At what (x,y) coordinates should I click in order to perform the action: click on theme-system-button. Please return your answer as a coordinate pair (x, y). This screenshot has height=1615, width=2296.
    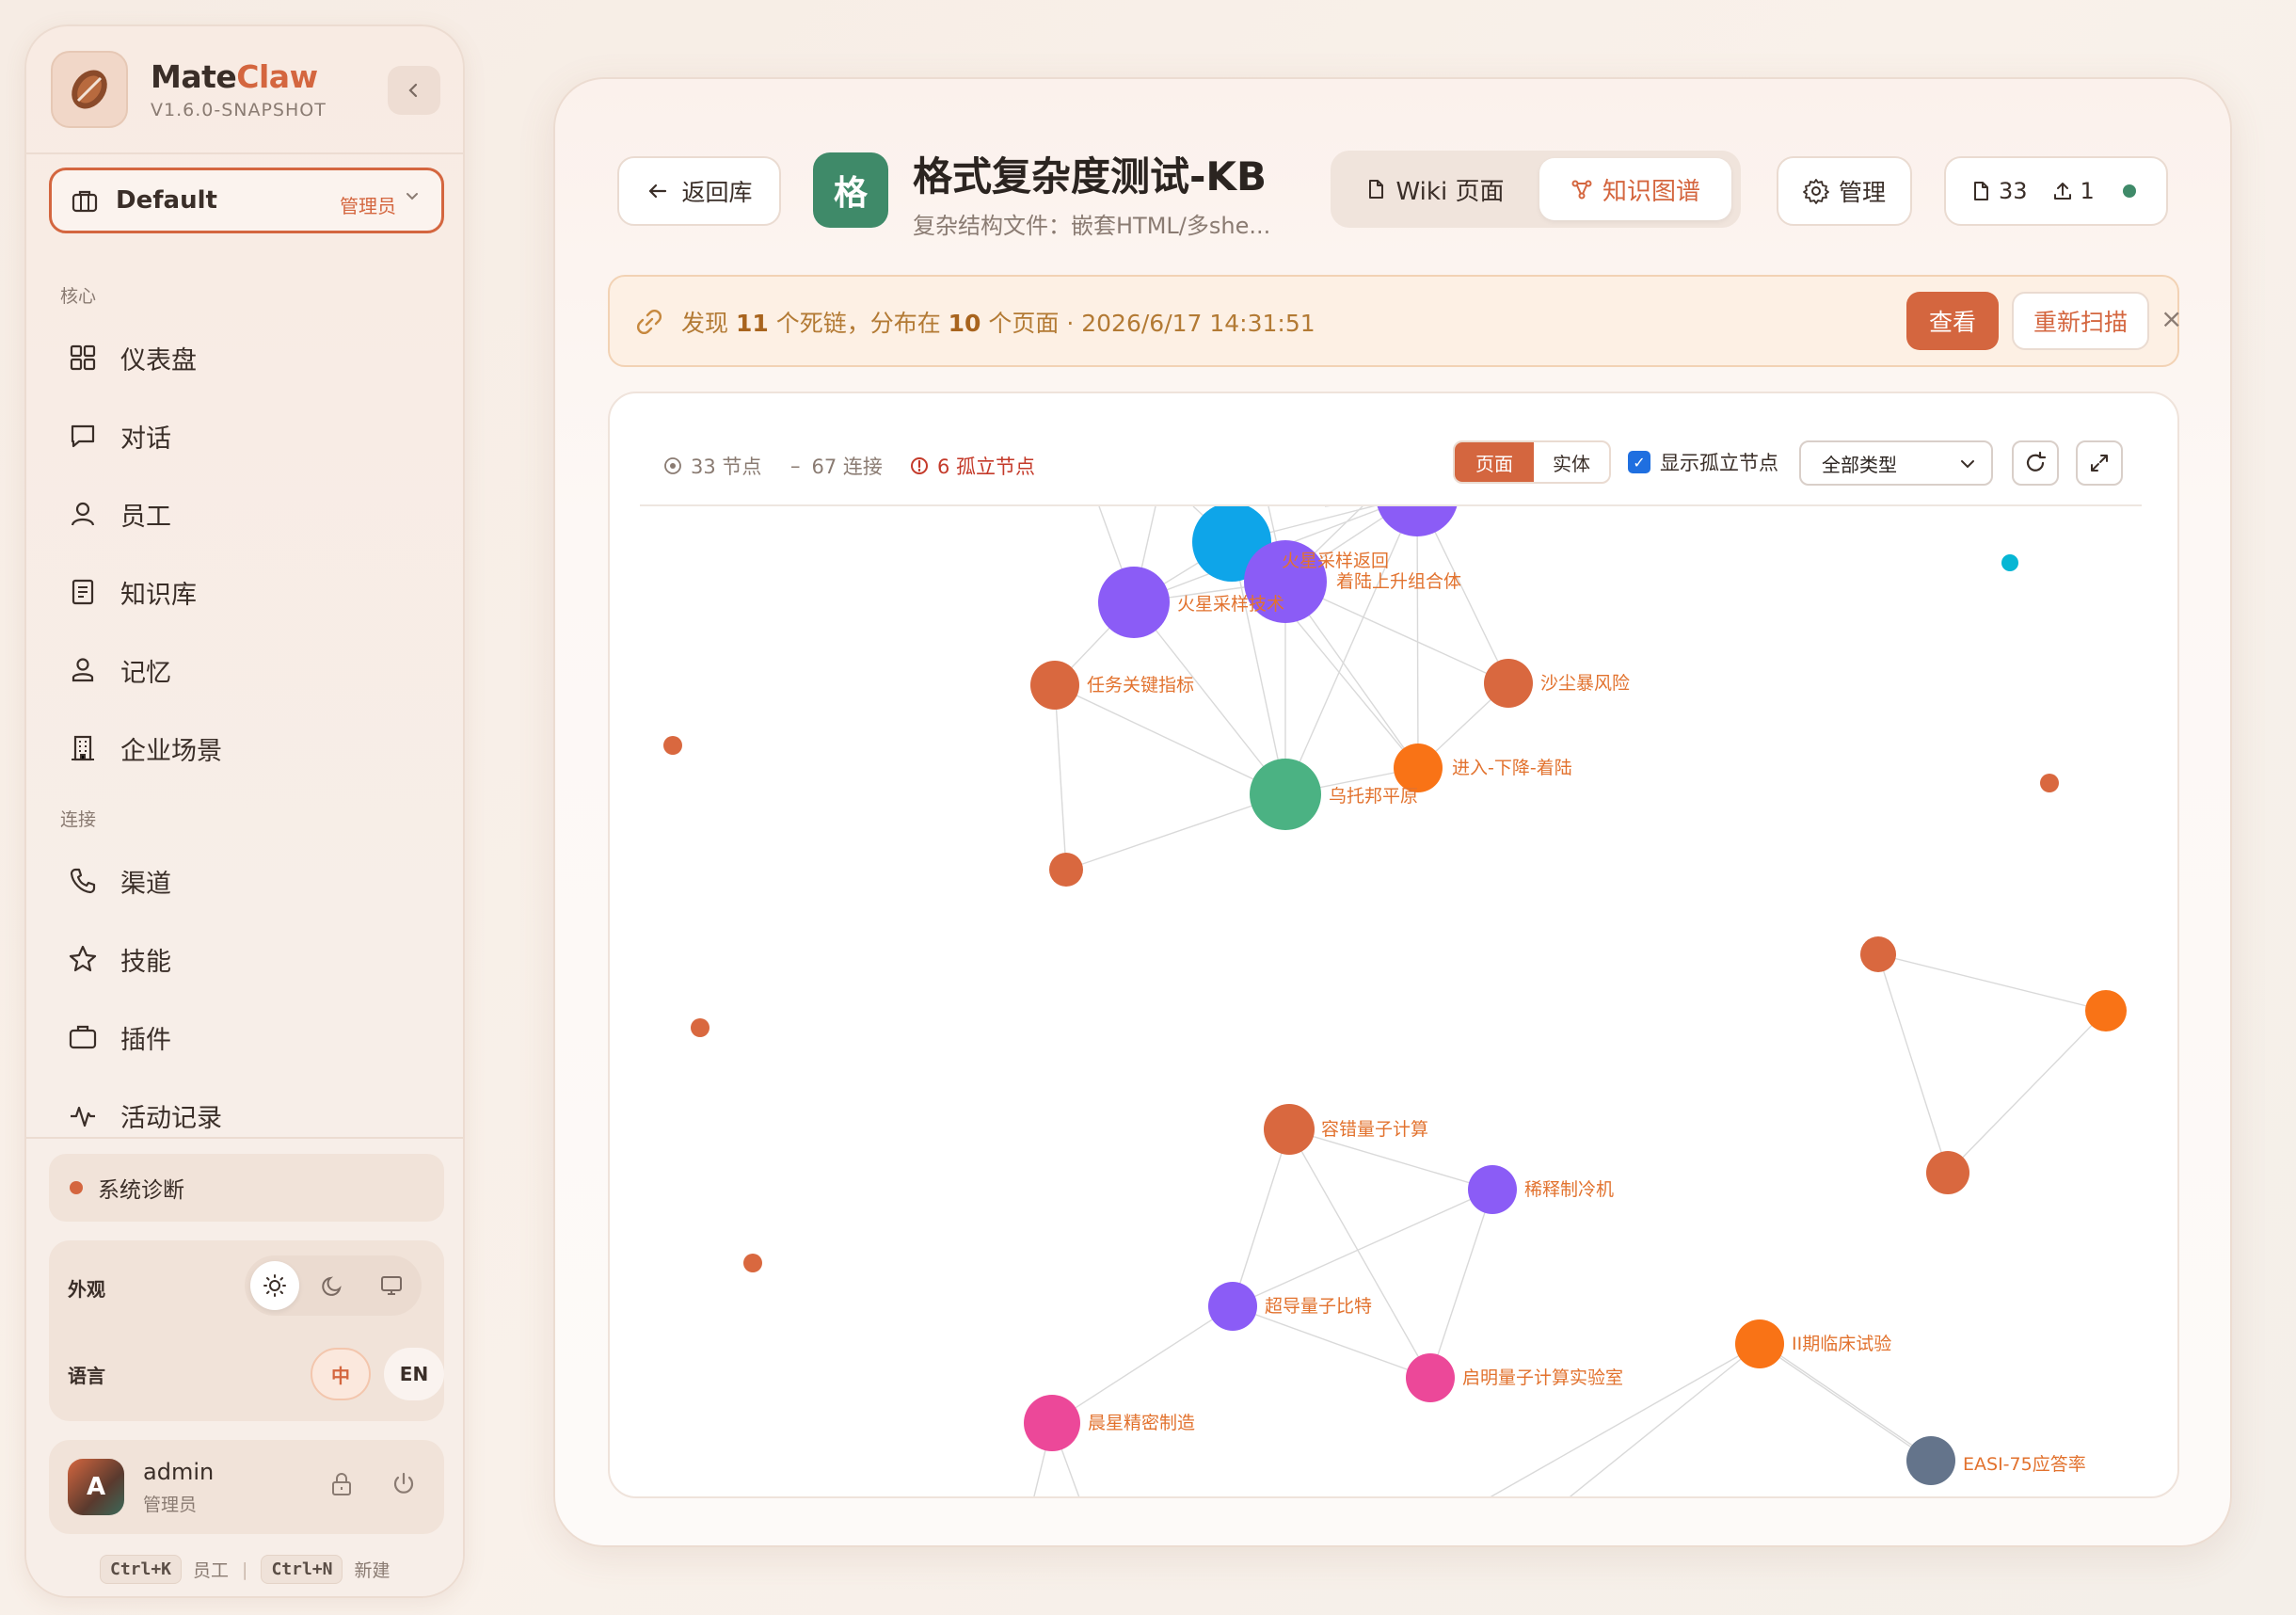
    Looking at the image, I should click on (391, 1285).